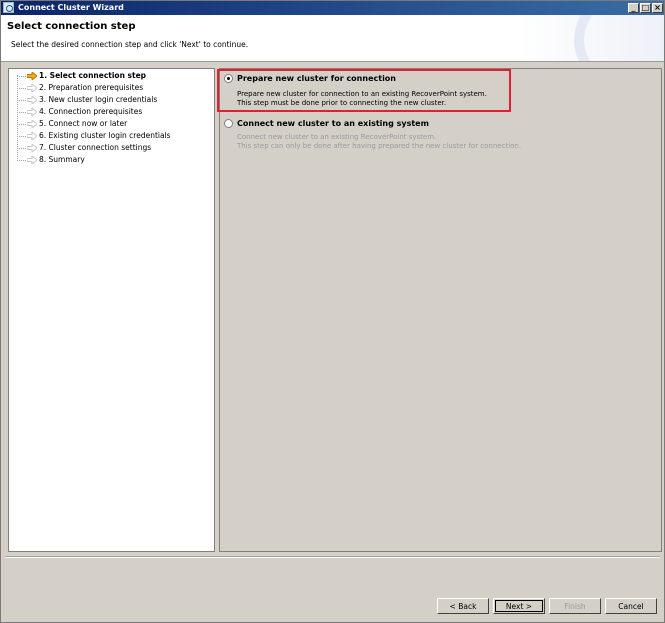 The image size is (665, 623). What do you see at coordinates (633, 8) in the screenshot?
I see `minimize-button: _` at bounding box center [633, 8].